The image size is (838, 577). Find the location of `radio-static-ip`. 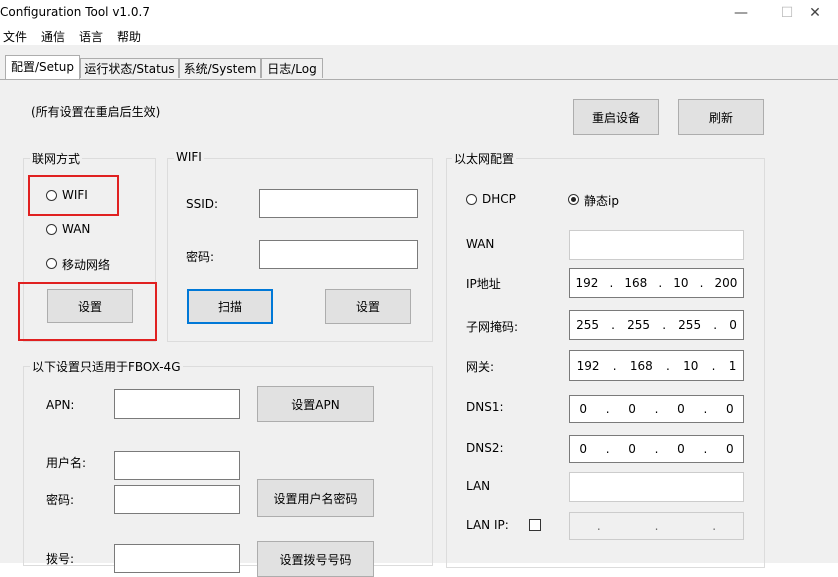

radio-static-ip is located at coordinates (573, 199).